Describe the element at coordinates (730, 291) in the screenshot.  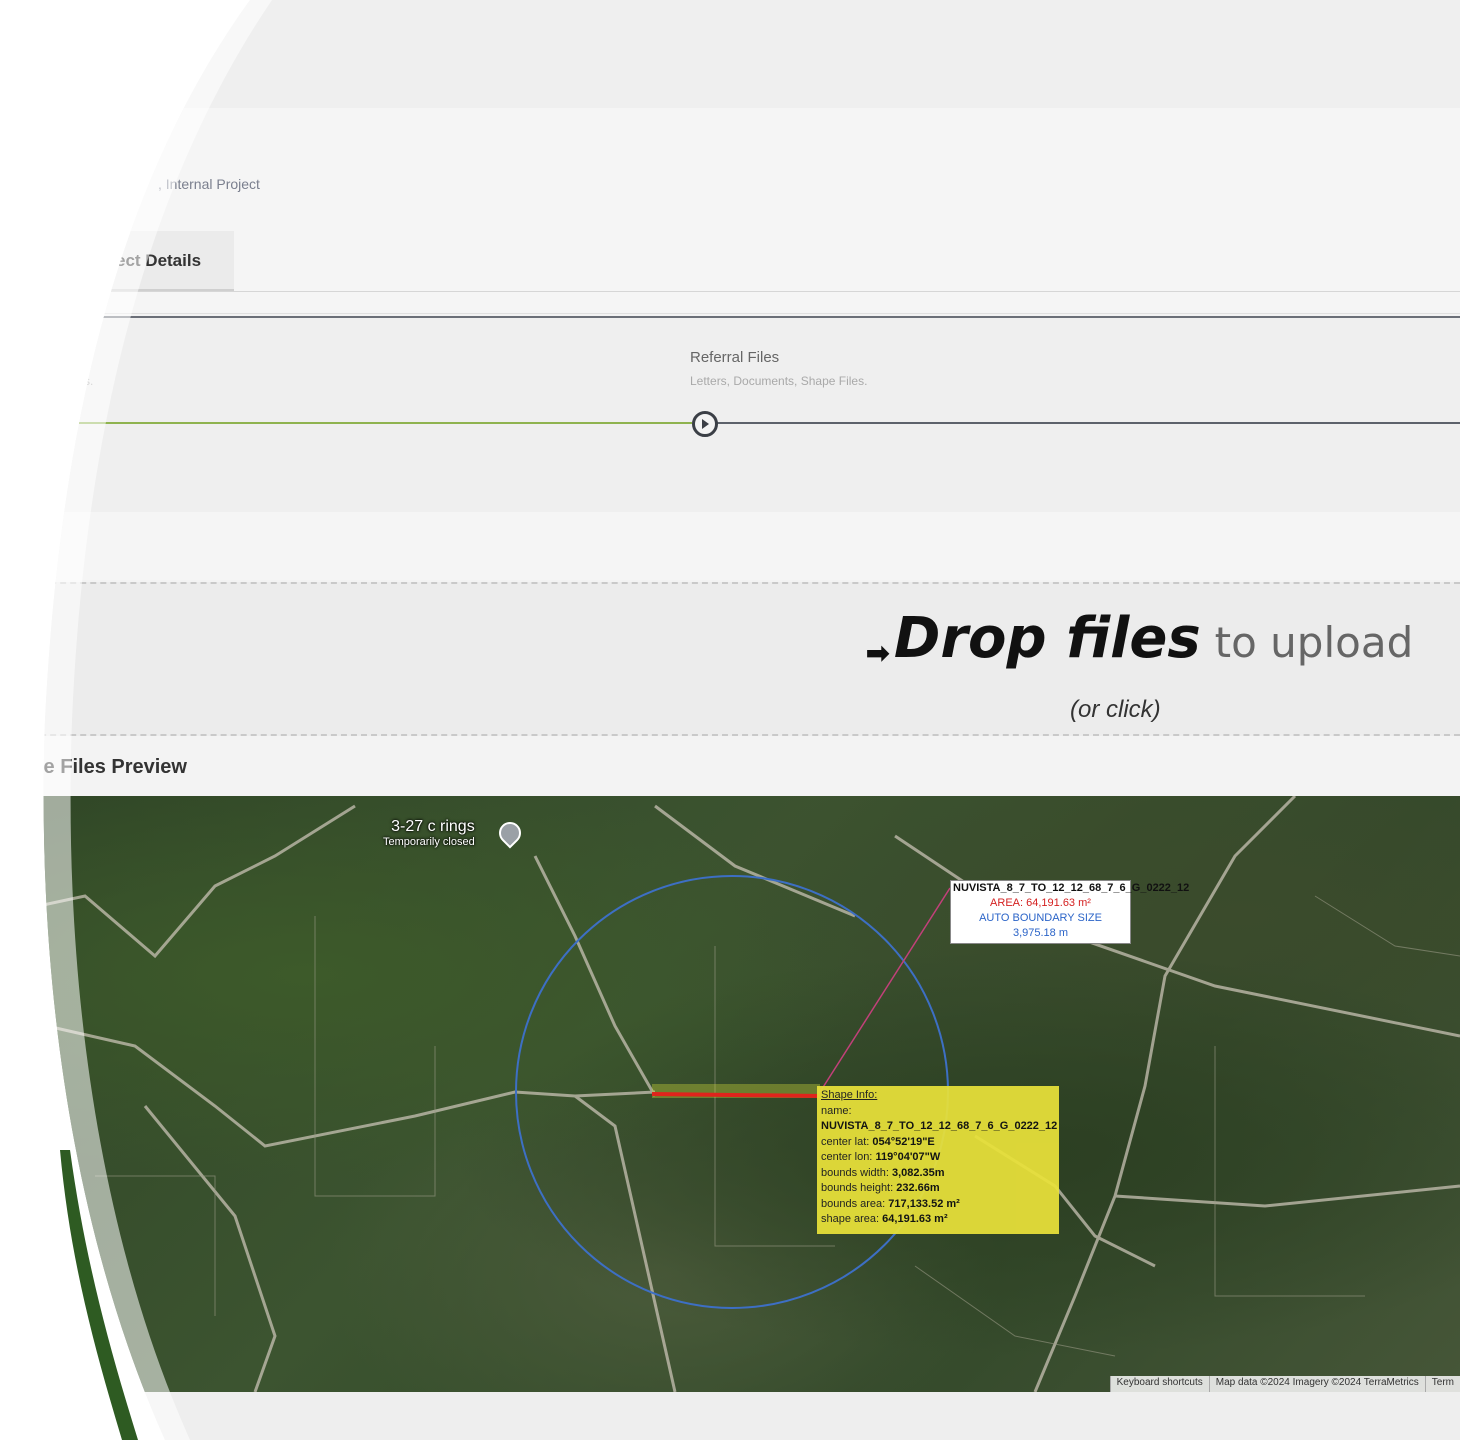
I see `tab-divider` at that location.